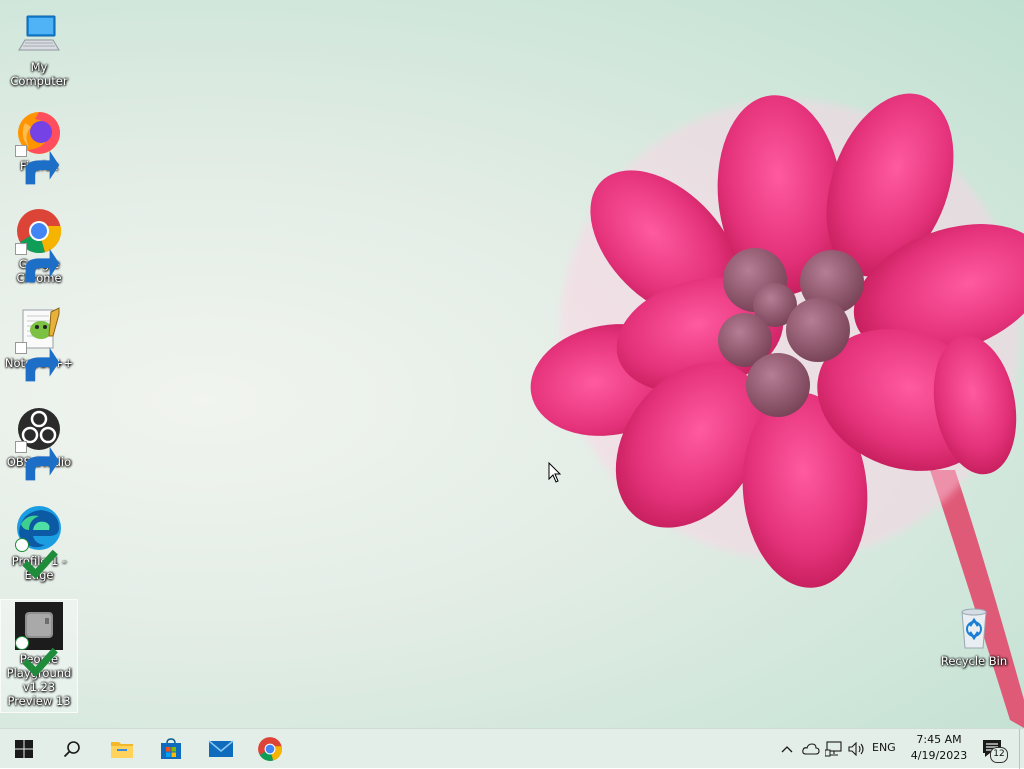  Describe the element at coordinates (939, 755) in the screenshot. I see `clock-date: 4/19/2023` at that location.